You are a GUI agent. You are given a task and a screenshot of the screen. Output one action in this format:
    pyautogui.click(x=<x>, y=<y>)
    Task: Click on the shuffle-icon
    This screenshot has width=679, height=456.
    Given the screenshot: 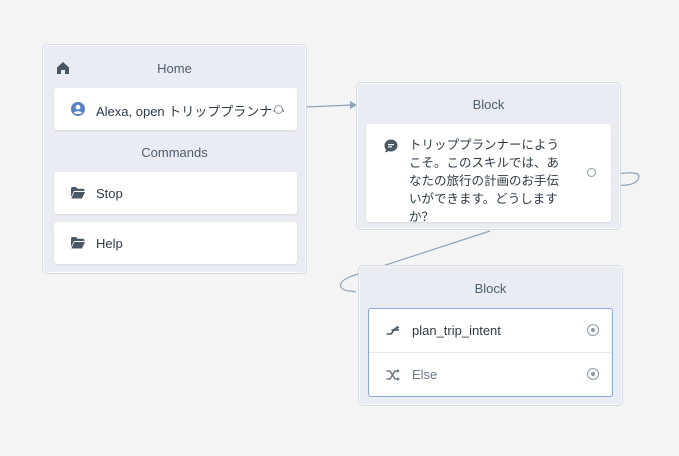 What is the action you would take?
    pyautogui.click(x=393, y=375)
    